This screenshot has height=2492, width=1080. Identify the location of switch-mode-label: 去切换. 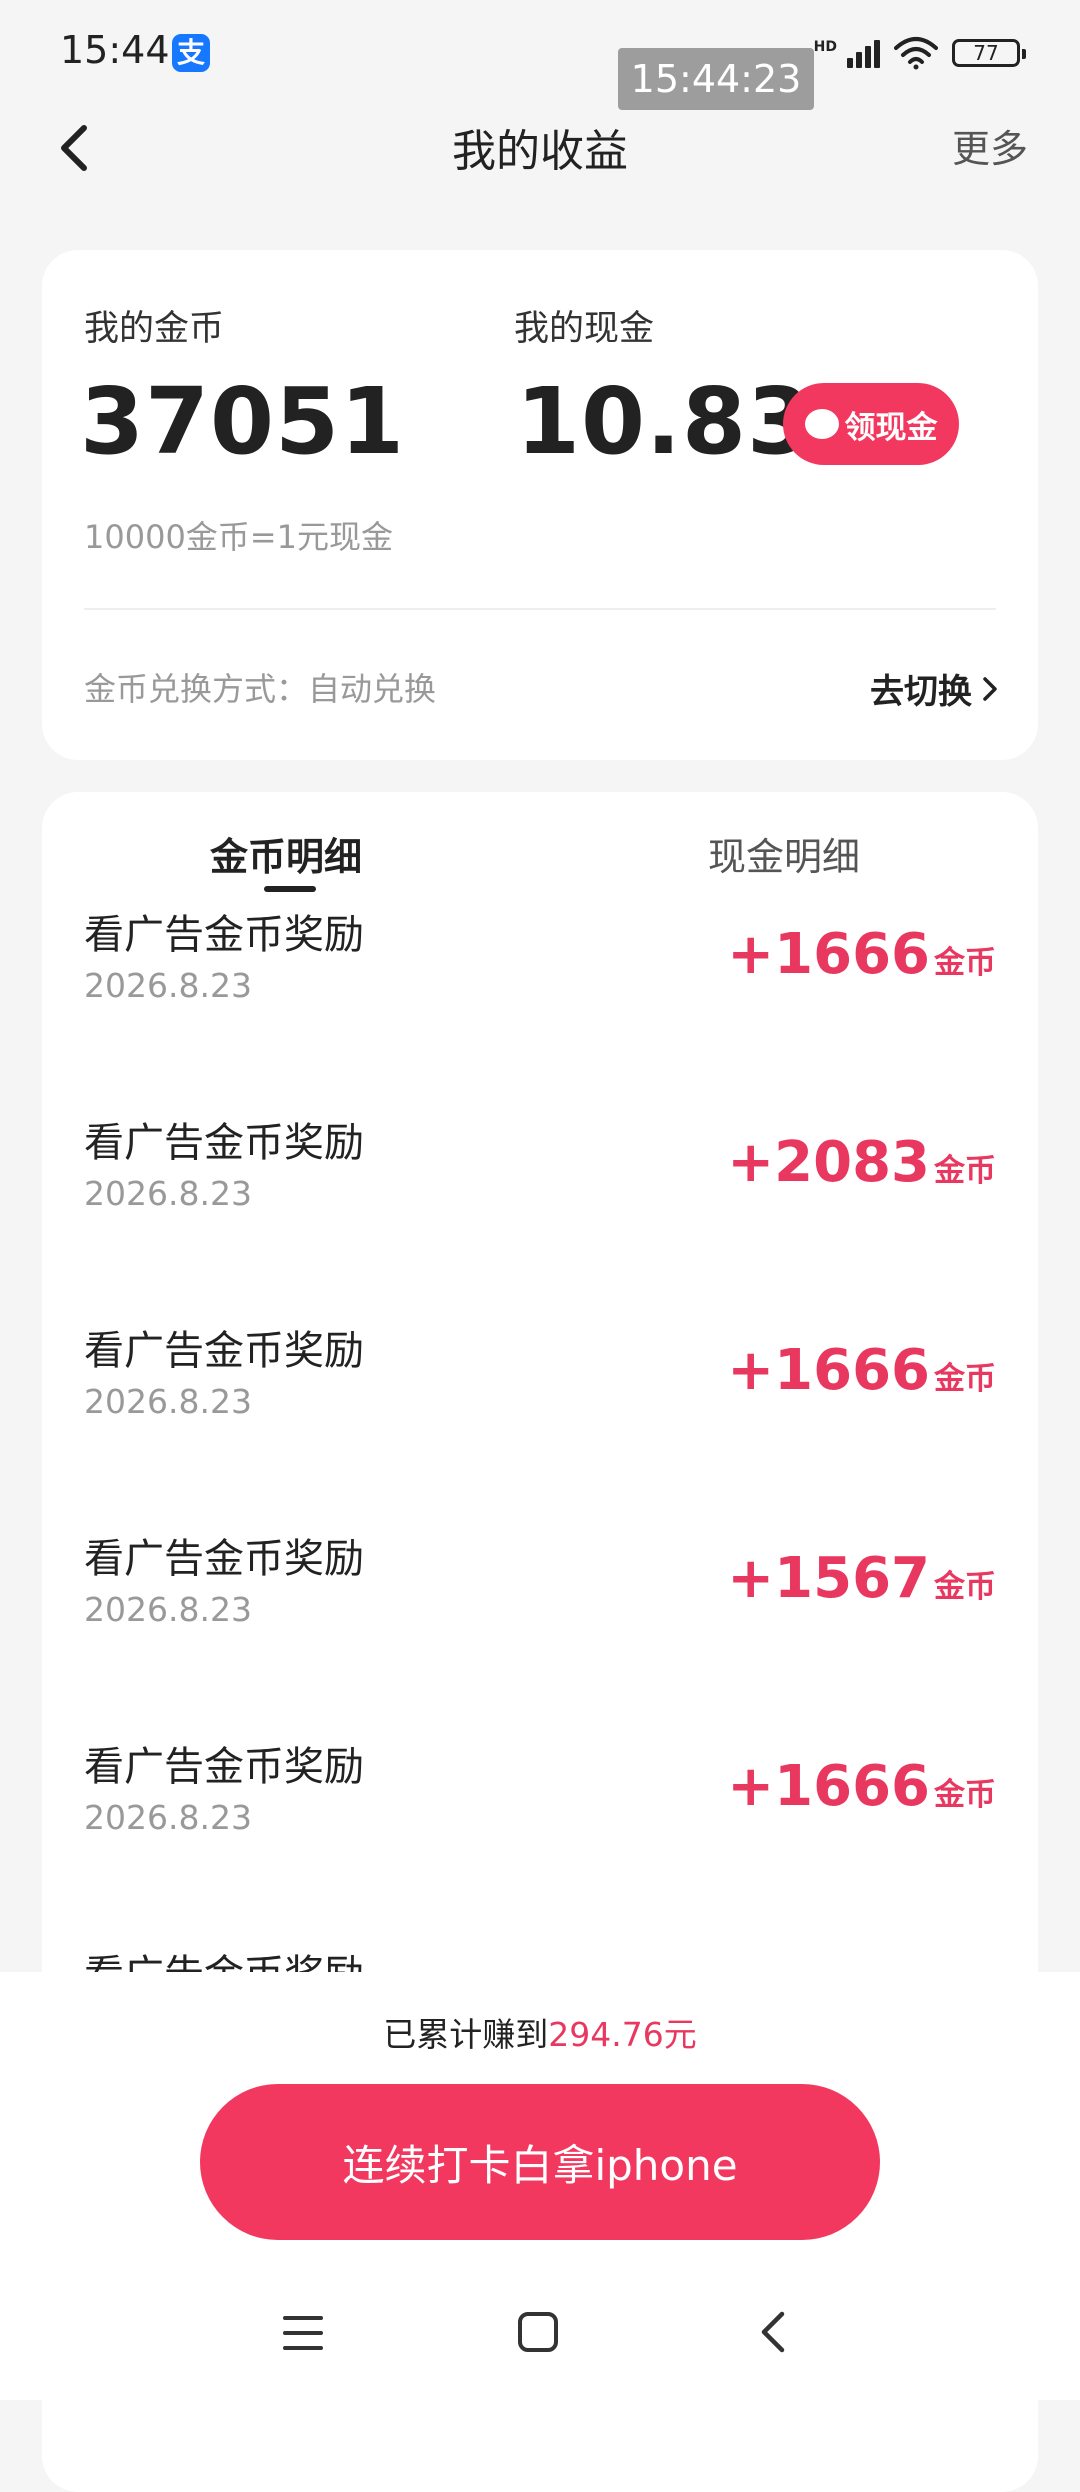
(921, 692).